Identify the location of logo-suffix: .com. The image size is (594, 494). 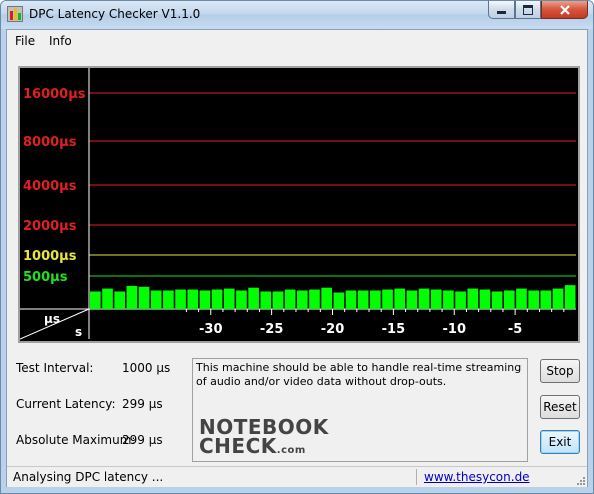
(291, 450).